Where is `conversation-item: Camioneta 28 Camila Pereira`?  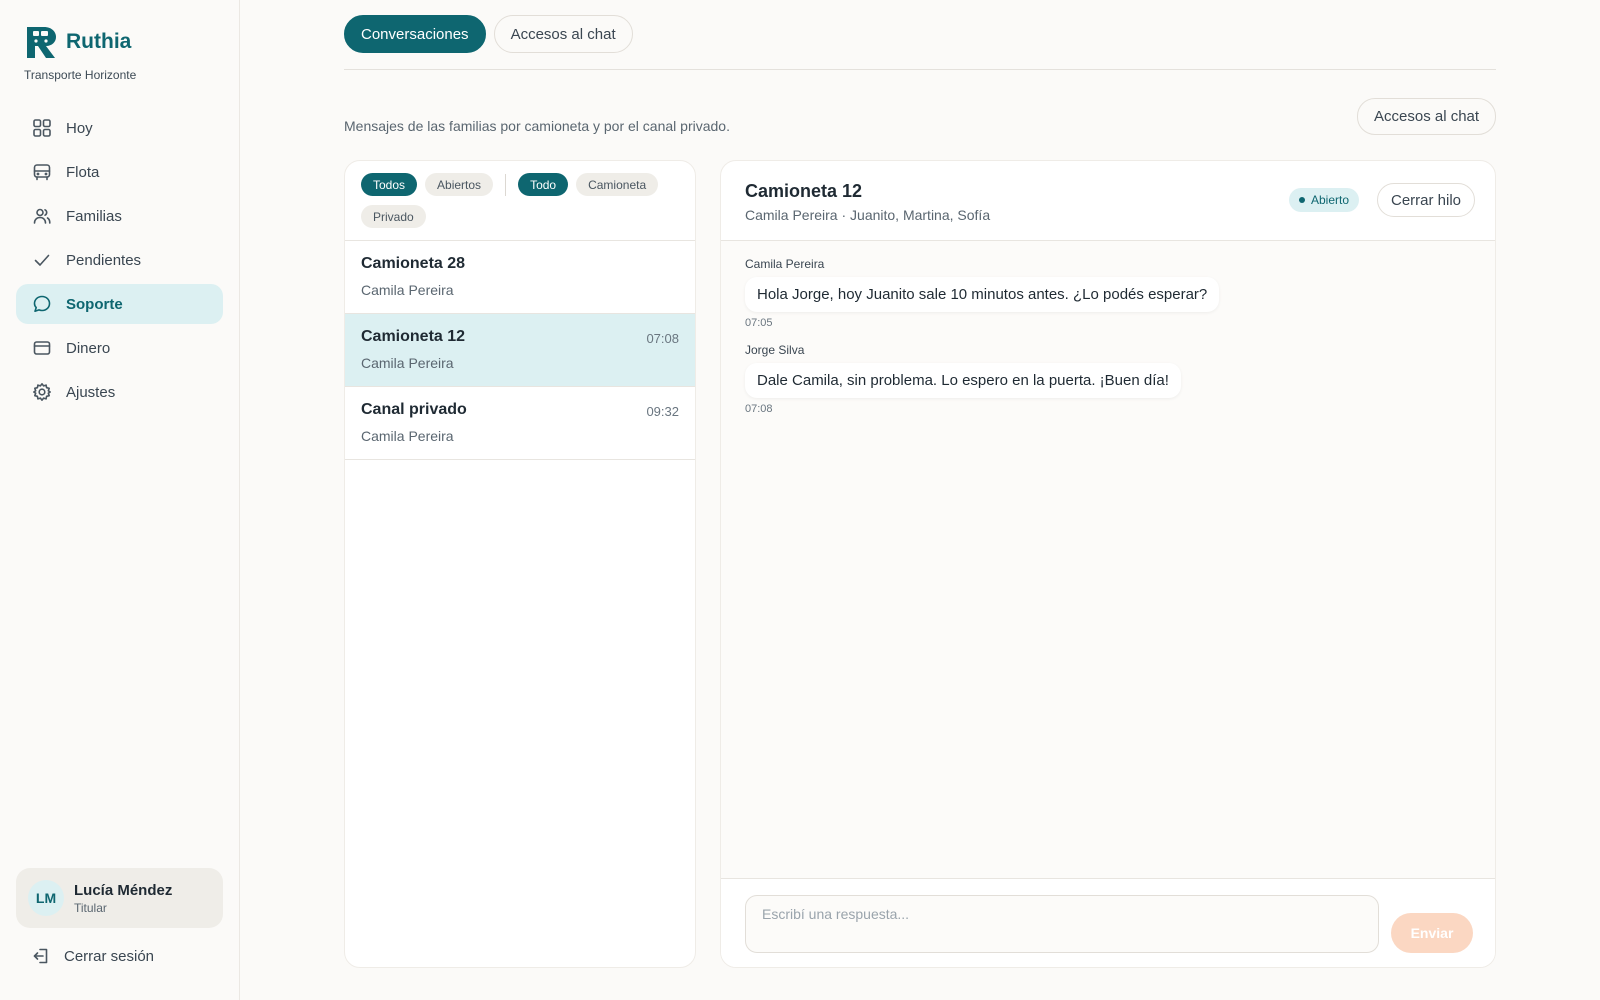
conversation-item: Camioneta 28 Camila Pereira is located at coordinates (520, 277).